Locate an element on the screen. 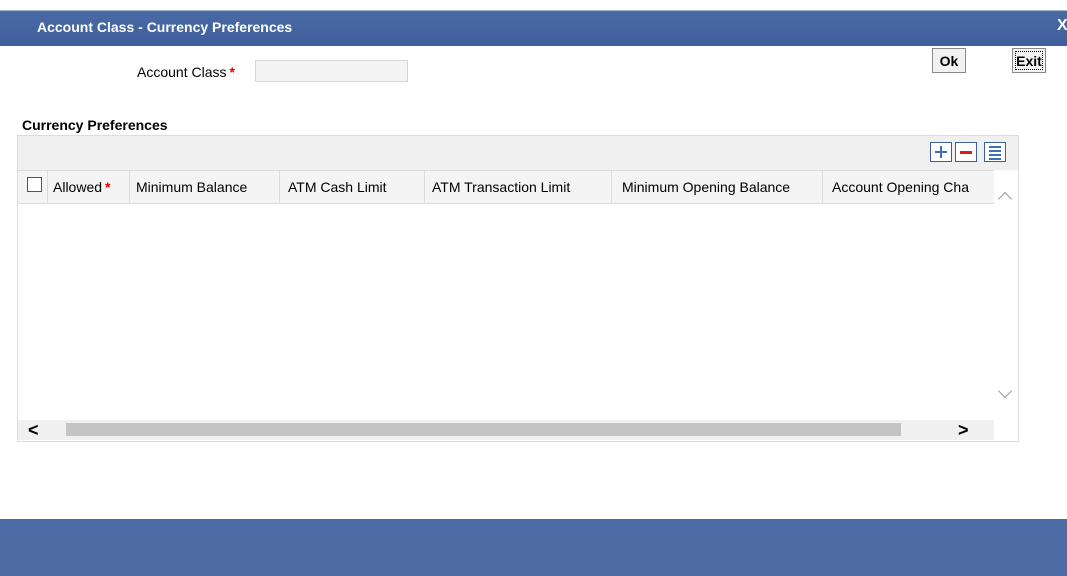 This screenshot has height=576, width=1067. horizontal-scrollbar: < > is located at coordinates (506, 430).